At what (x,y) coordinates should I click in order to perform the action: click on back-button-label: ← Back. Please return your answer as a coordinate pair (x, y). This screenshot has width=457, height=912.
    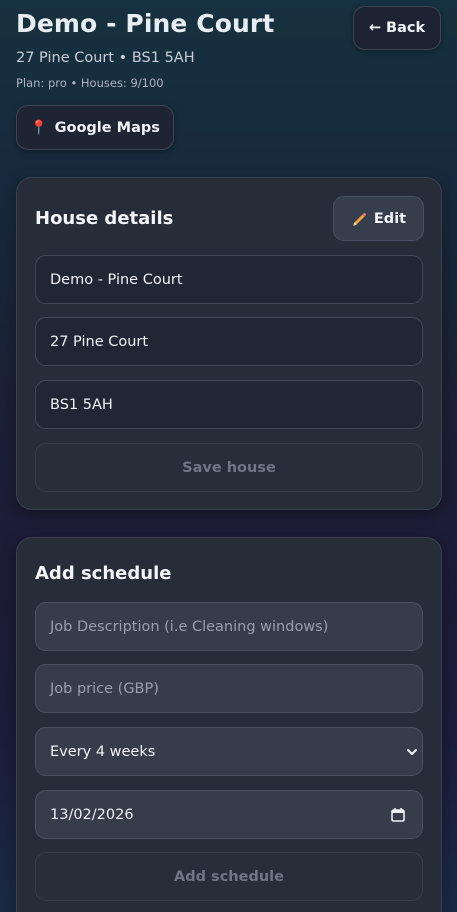
    Looking at the image, I should click on (397, 28).